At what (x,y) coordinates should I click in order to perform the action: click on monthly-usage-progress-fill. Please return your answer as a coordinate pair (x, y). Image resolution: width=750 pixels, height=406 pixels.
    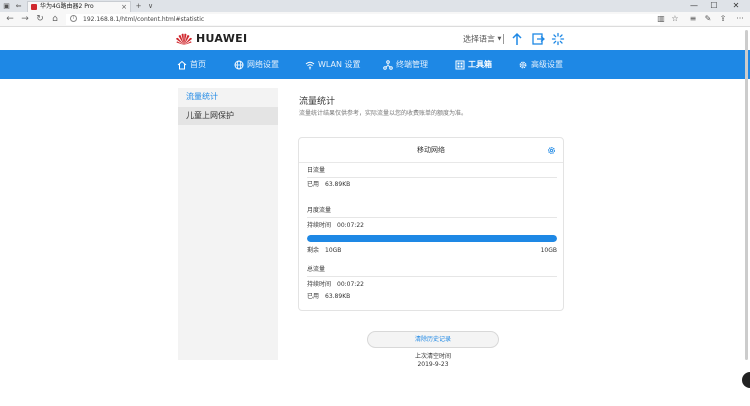
    Looking at the image, I should click on (432, 238).